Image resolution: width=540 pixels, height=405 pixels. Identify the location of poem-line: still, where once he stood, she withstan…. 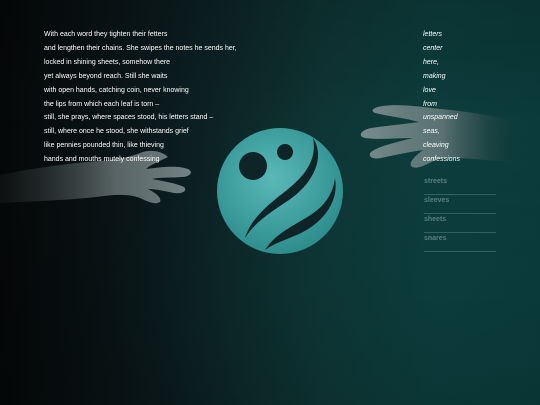
(116, 132).